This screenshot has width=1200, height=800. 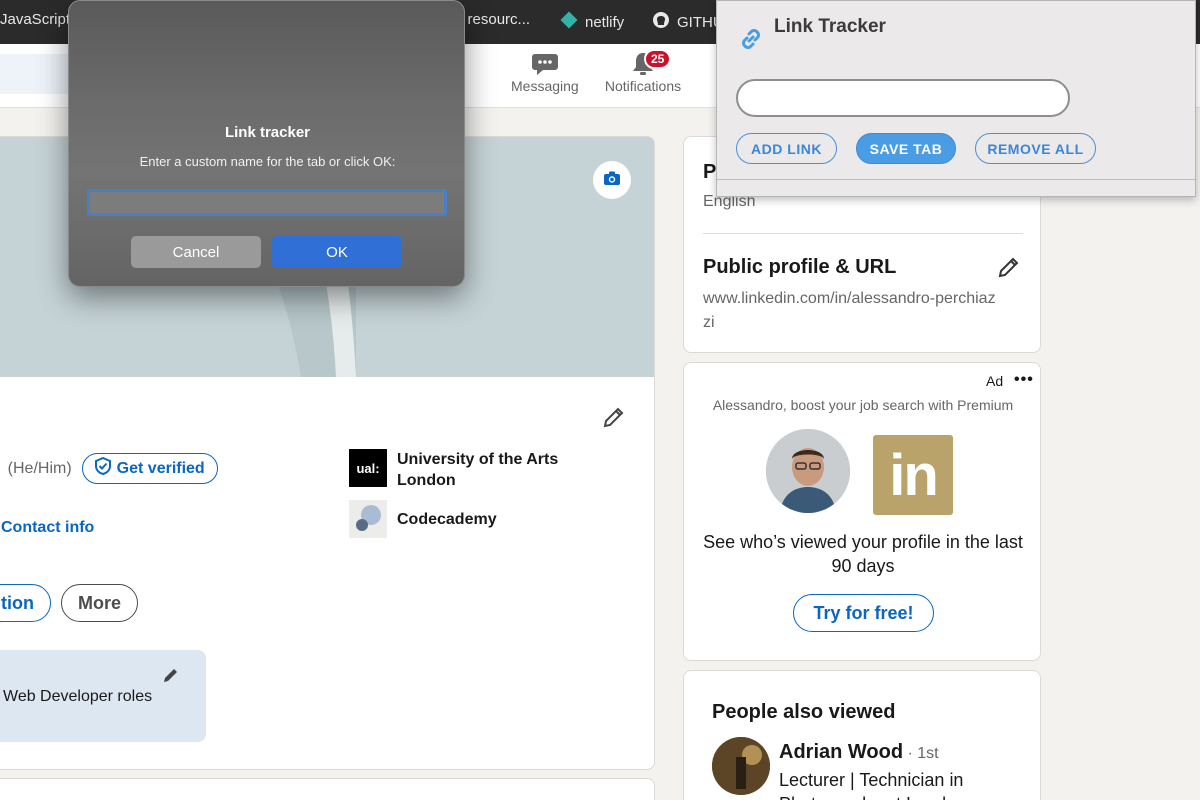 I want to click on cancel-button: Cancel, so click(x=196, y=252).